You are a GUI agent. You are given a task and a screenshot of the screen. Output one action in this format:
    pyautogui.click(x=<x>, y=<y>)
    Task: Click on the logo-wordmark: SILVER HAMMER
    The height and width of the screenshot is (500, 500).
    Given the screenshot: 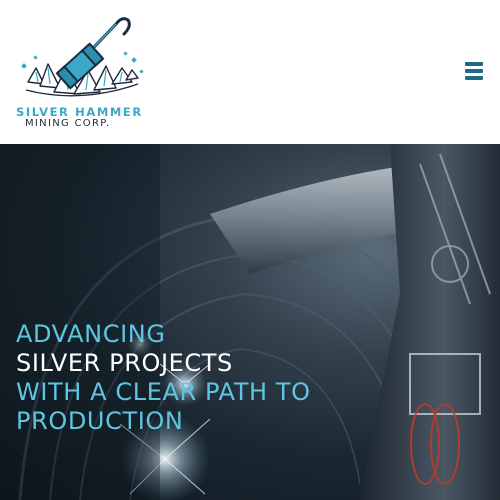 What is the action you would take?
    pyautogui.click(x=79, y=112)
    